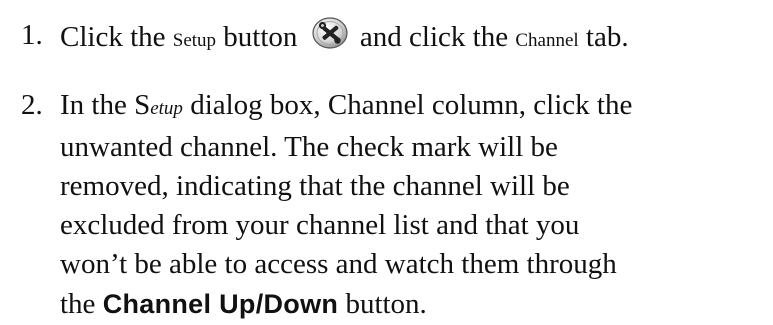  Describe the element at coordinates (407, 105) in the screenshot. I see `step-2-line-1-b: dialog box, Channel column, click the` at that location.